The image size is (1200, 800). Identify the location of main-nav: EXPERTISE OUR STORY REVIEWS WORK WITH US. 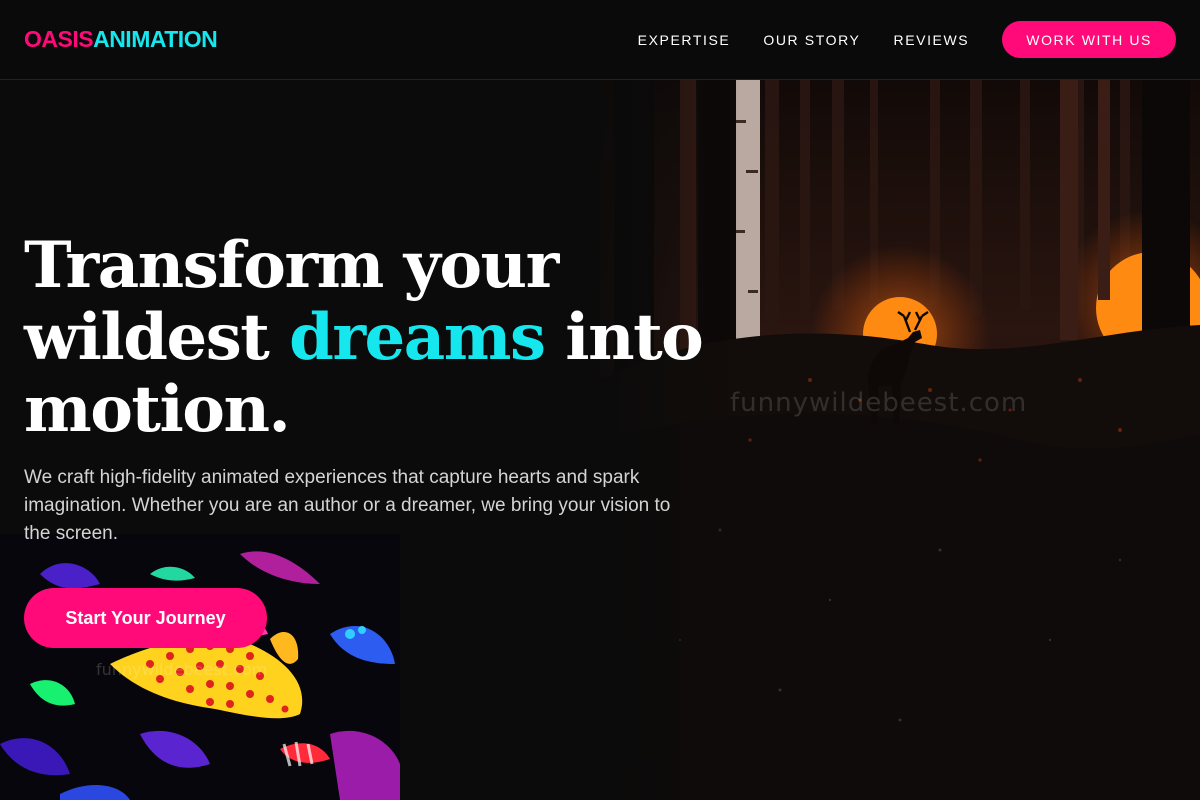
(907, 39).